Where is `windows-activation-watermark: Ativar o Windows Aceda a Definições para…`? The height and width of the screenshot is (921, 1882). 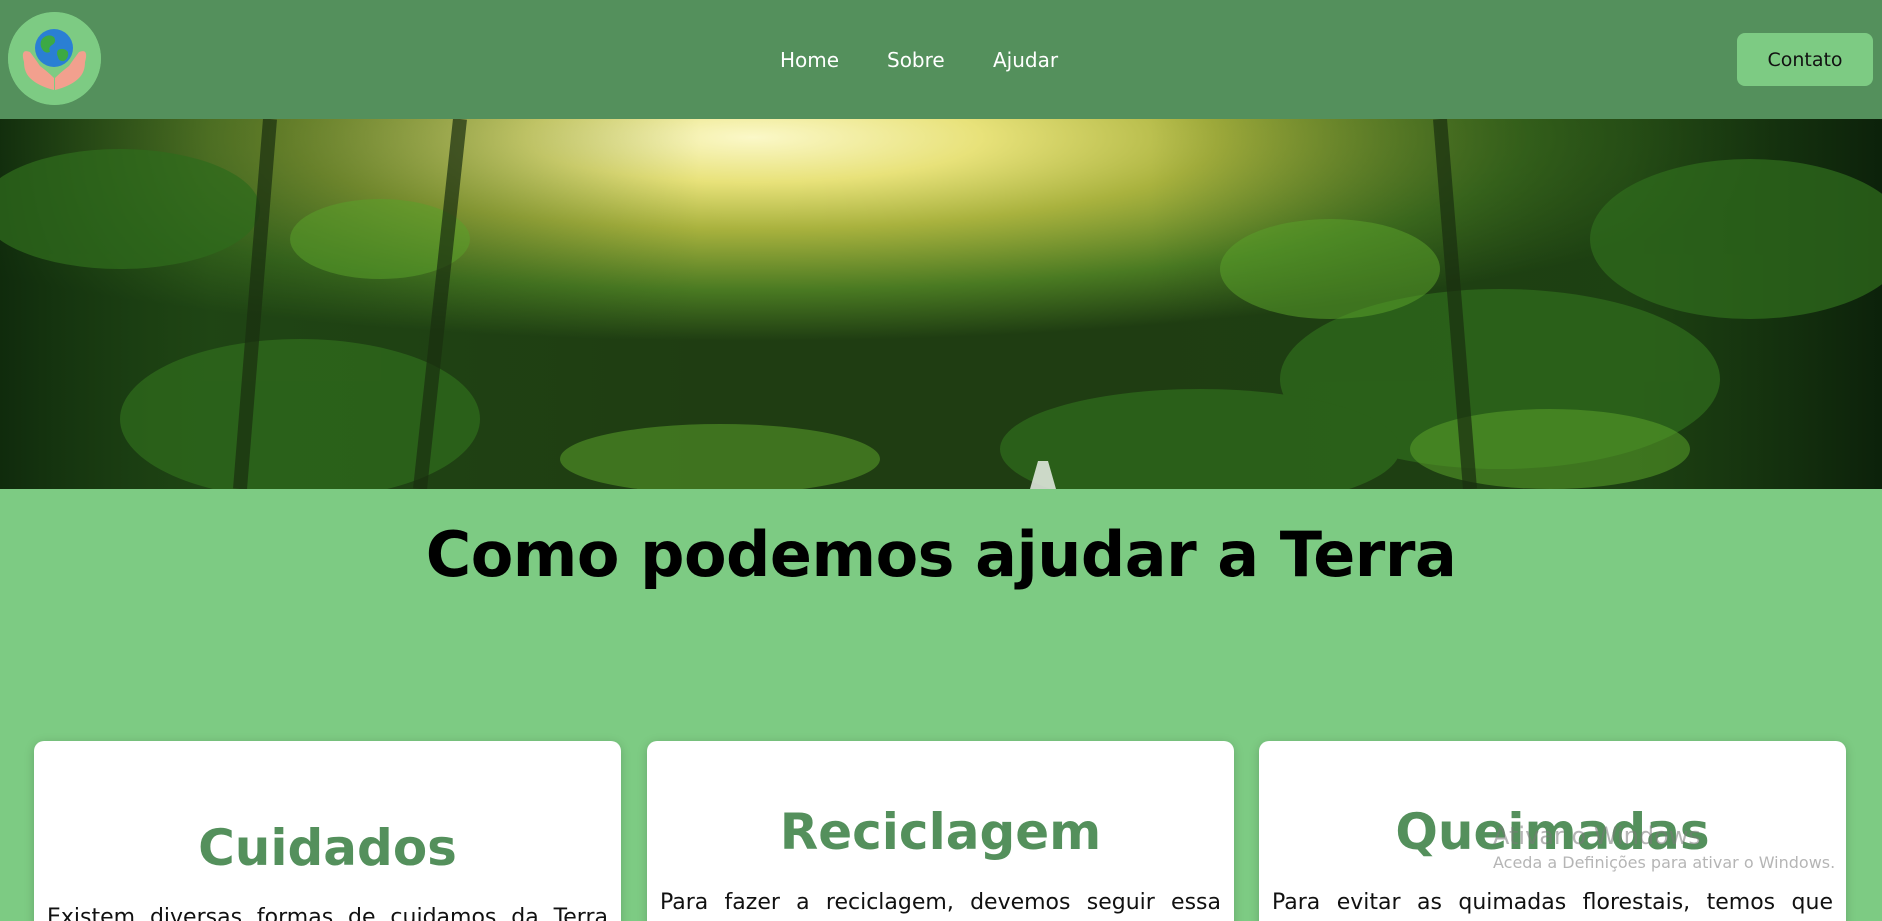 windows-activation-watermark: Ativar o Windows Aceda a Definições para… is located at coordinates (1683, 848).